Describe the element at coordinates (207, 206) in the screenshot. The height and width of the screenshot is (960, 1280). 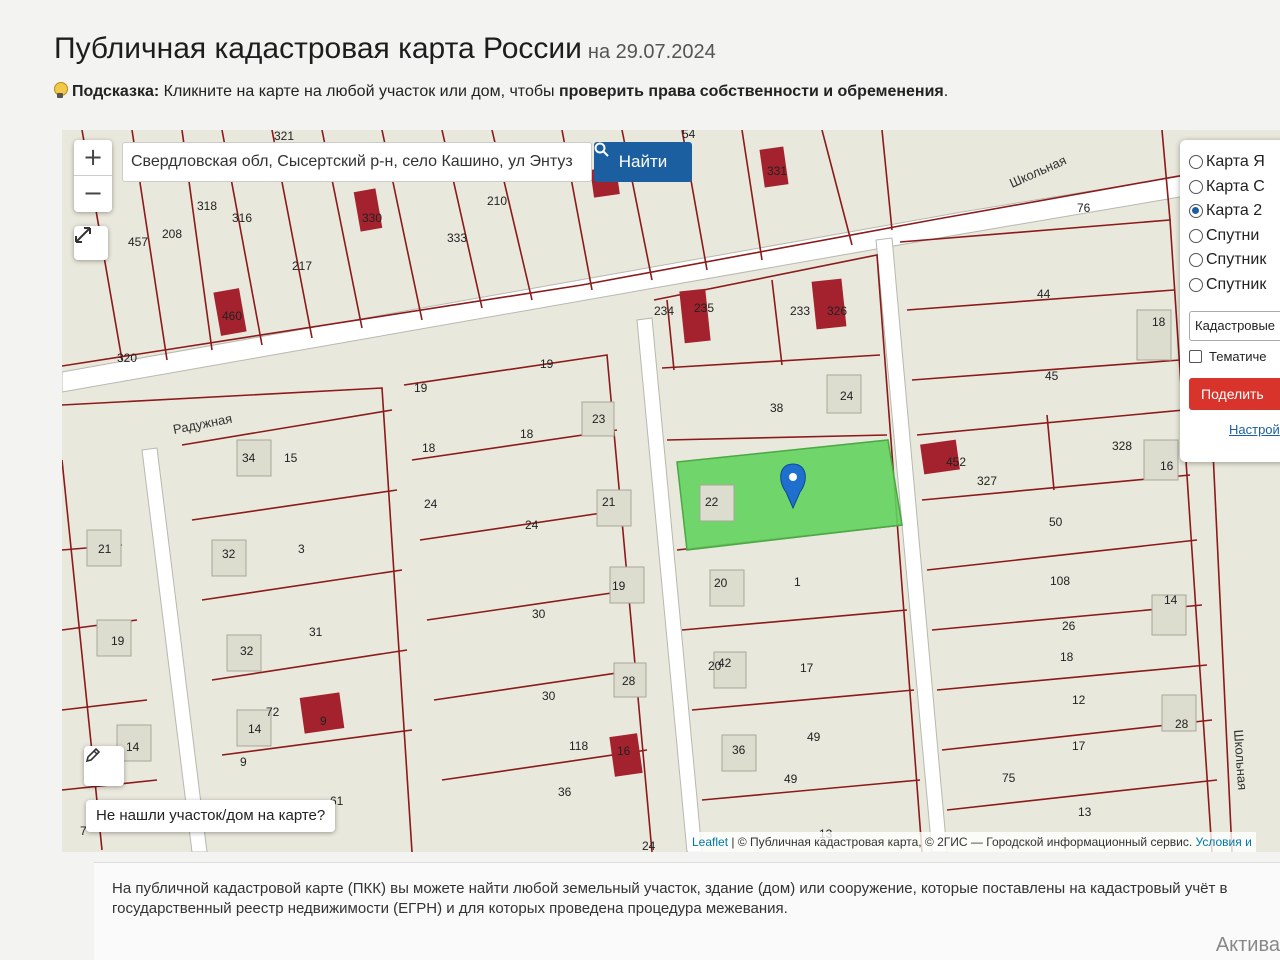
I see `parcel-number-label: 318` at that location.